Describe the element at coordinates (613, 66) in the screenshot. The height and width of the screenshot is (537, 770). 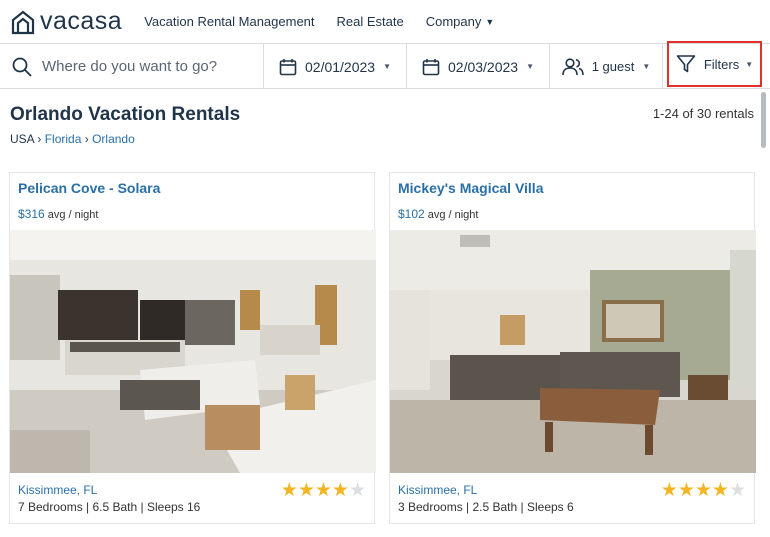
I see `guest-count: 1 guest` at that location.